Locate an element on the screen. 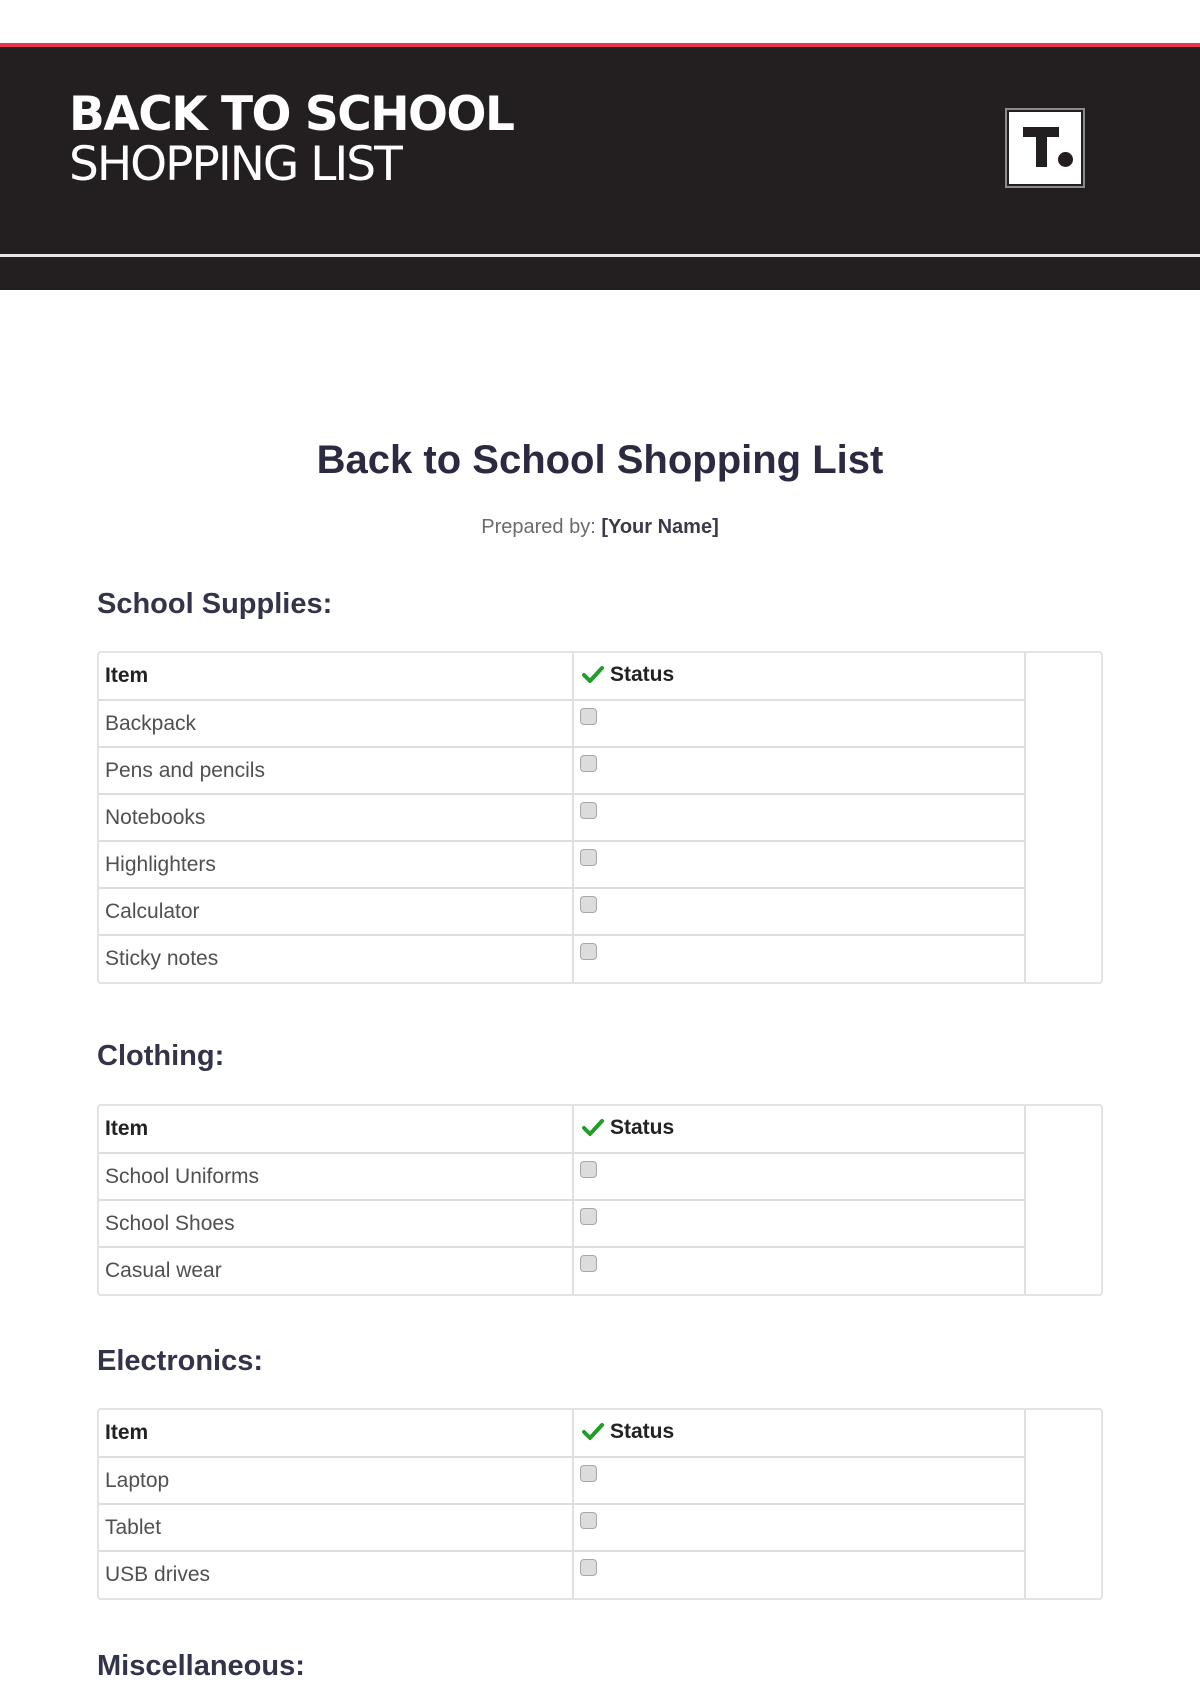 This screenshot has height=1700, width=1200. table-row: USB drives is located at coordinates (562, 1574).